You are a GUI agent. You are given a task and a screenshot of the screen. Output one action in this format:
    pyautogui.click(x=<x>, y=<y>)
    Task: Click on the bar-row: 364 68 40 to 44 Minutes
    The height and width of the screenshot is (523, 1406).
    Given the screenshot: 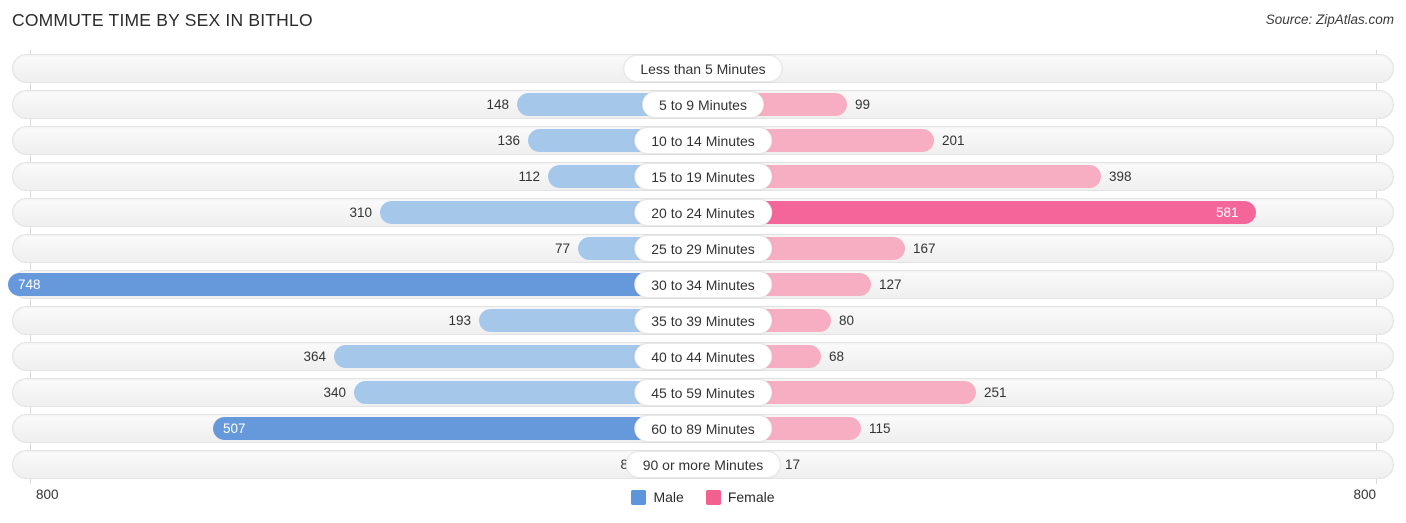 What is the action you would take?
    pyautogui.click(x=703, y=356)
    